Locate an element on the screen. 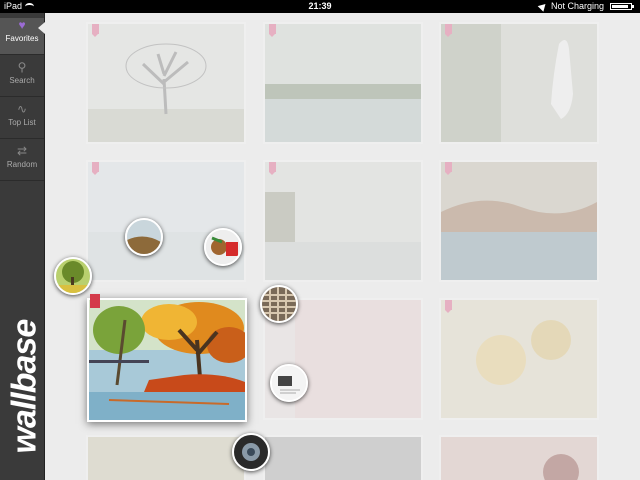 This screenshot has width=640, height=480. sidebar-item-label: Random is located at coordinates (22, 164).